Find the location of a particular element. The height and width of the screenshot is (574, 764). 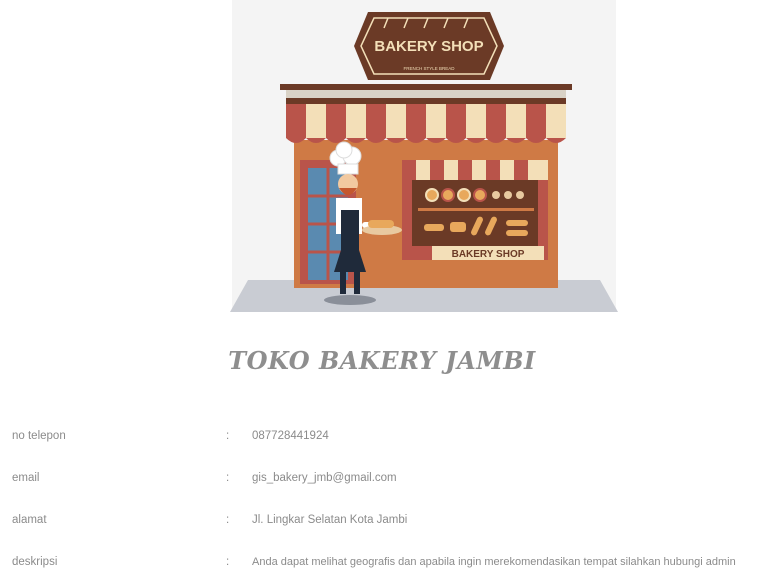

logo-sign: BAKERY SHOP FRENCH STYLE BREAD is located at coordinates (429, 46).